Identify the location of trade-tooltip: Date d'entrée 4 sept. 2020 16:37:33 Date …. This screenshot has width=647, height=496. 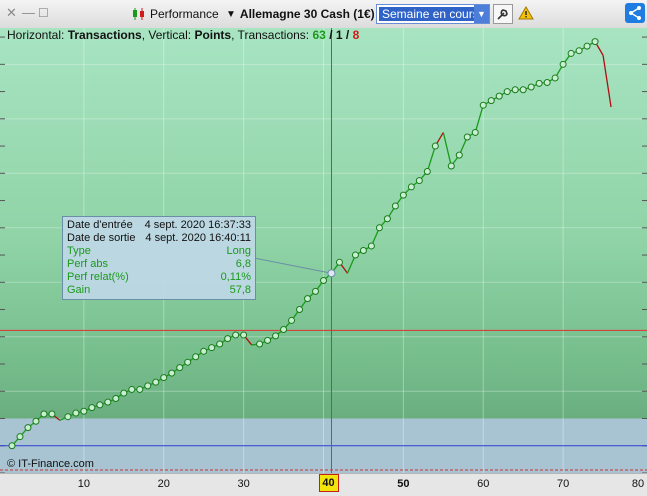
(159, 258).